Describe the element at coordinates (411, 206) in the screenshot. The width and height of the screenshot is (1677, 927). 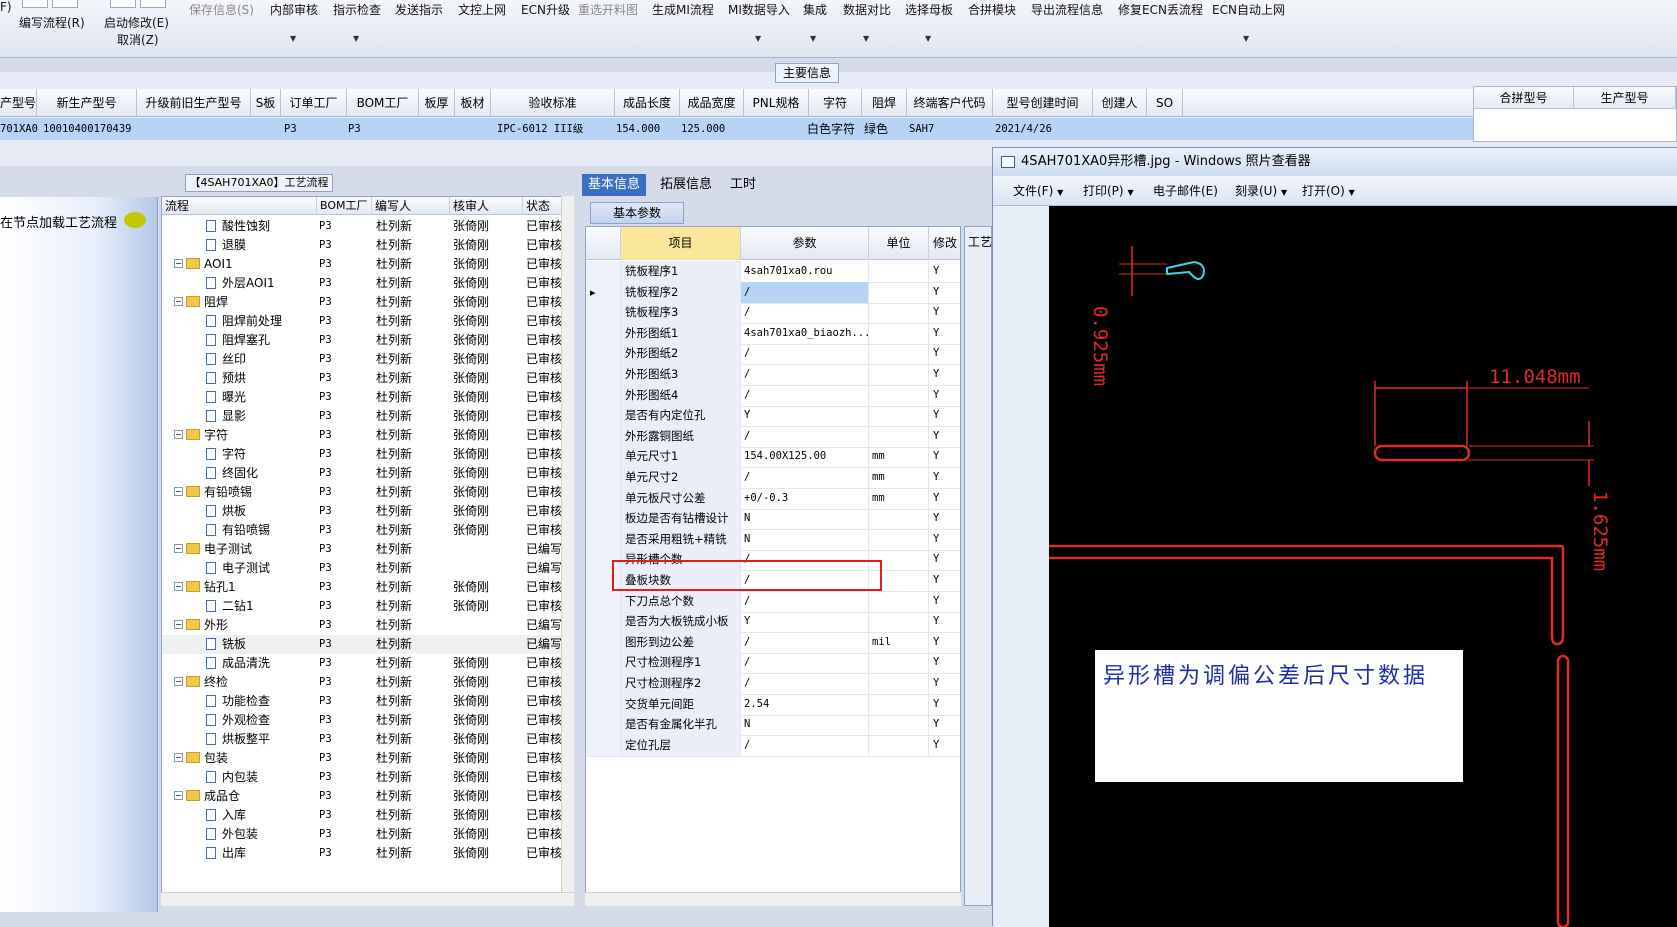
I see `column-header: 编写人` at that location.